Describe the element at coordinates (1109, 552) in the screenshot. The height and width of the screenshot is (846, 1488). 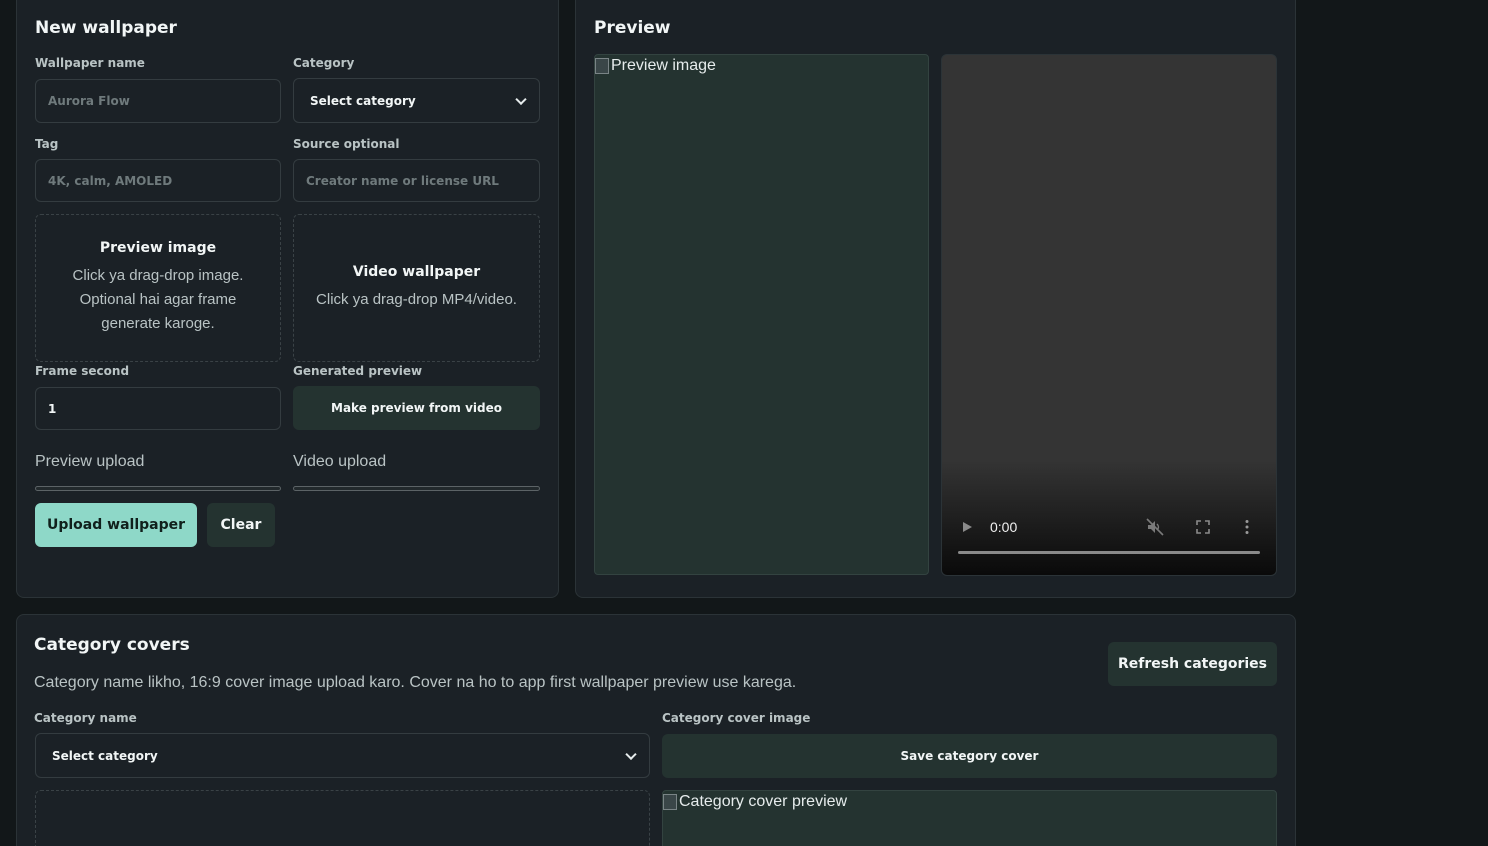
I see `video-seek-bar` at that location.